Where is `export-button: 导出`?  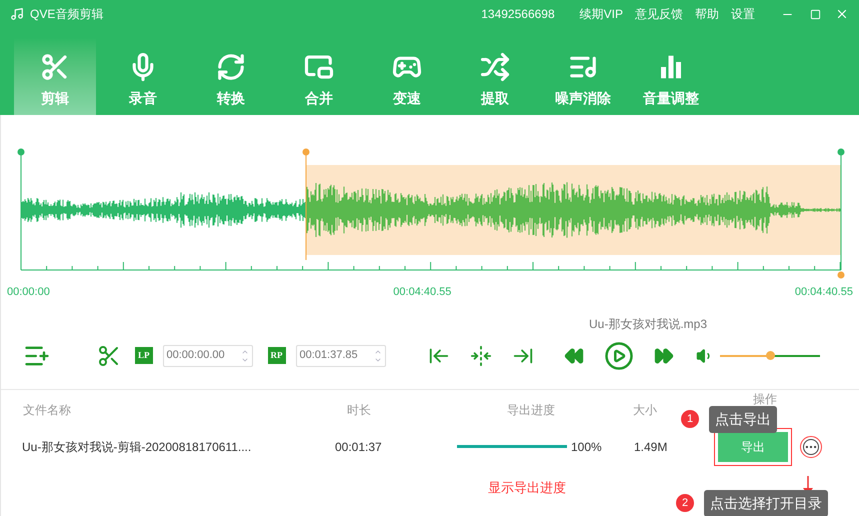 export-button: 导出 is located at coordinates (753, 447).